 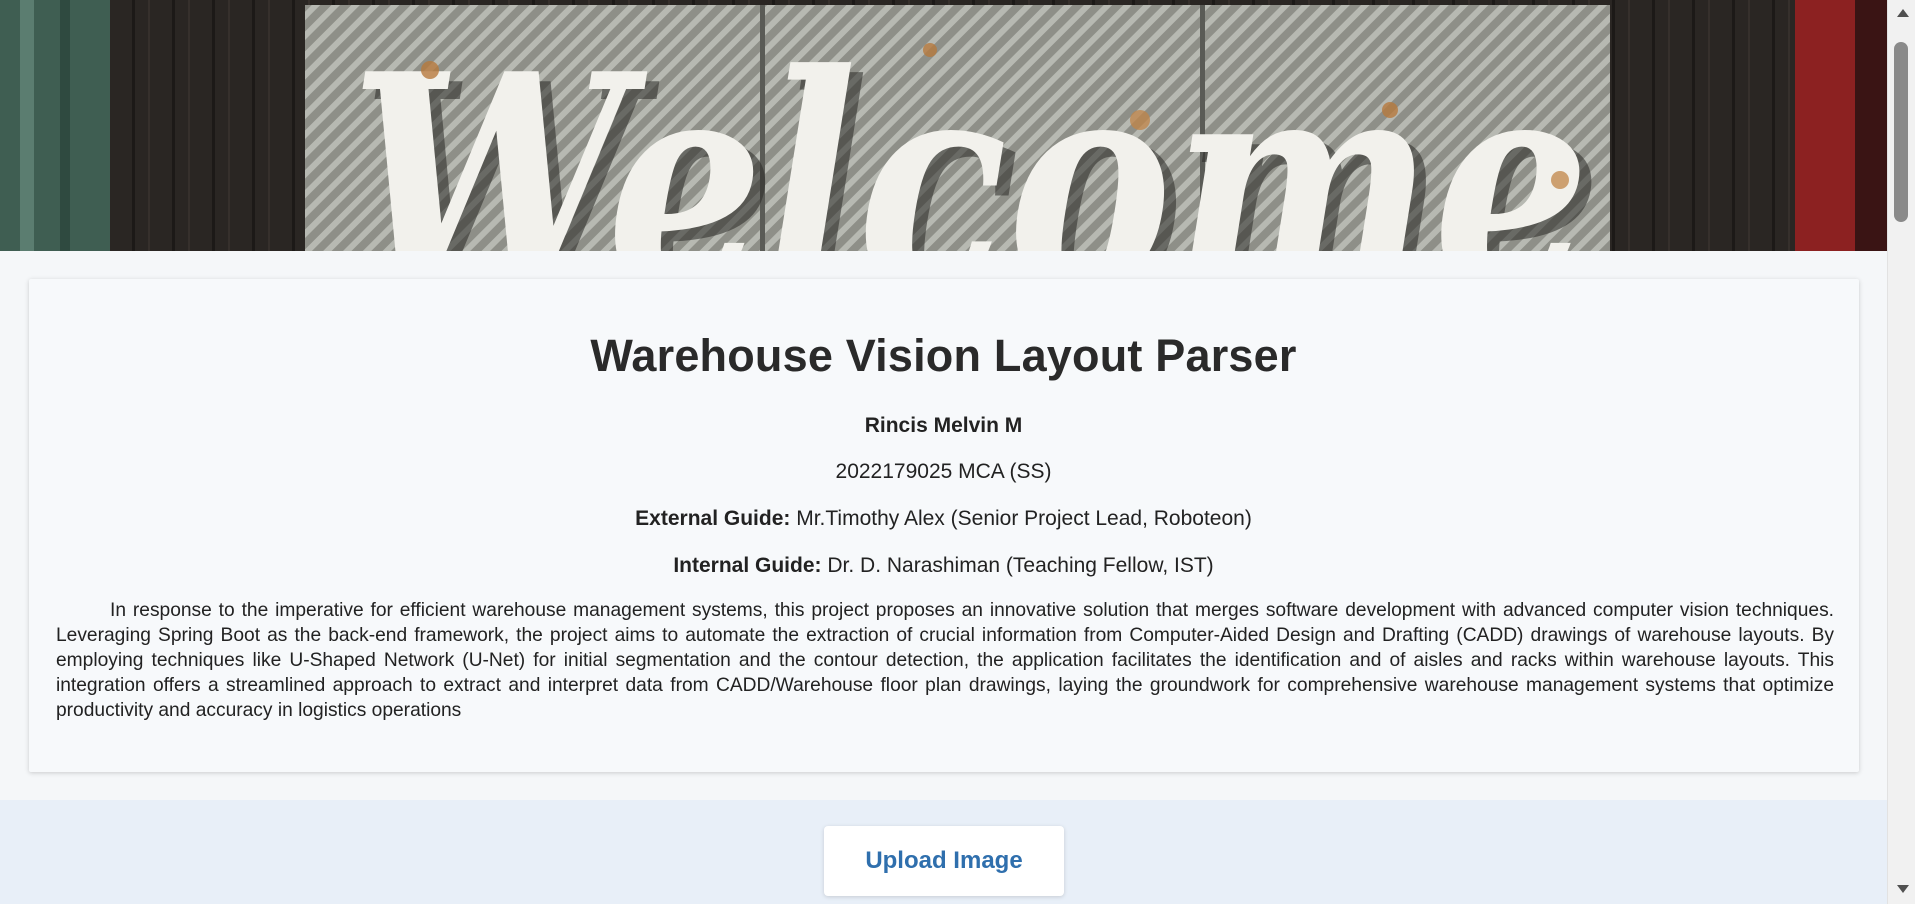 I want to click on vertical-scrollbar, so click(x=1901, y=452).